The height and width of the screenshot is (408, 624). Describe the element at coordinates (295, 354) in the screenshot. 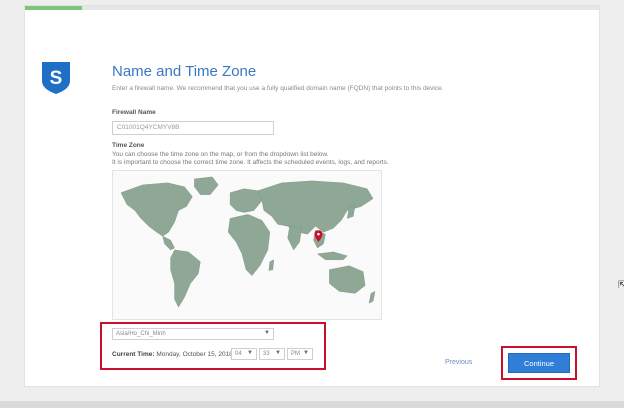

I see `ampm-value: PM` at that location.